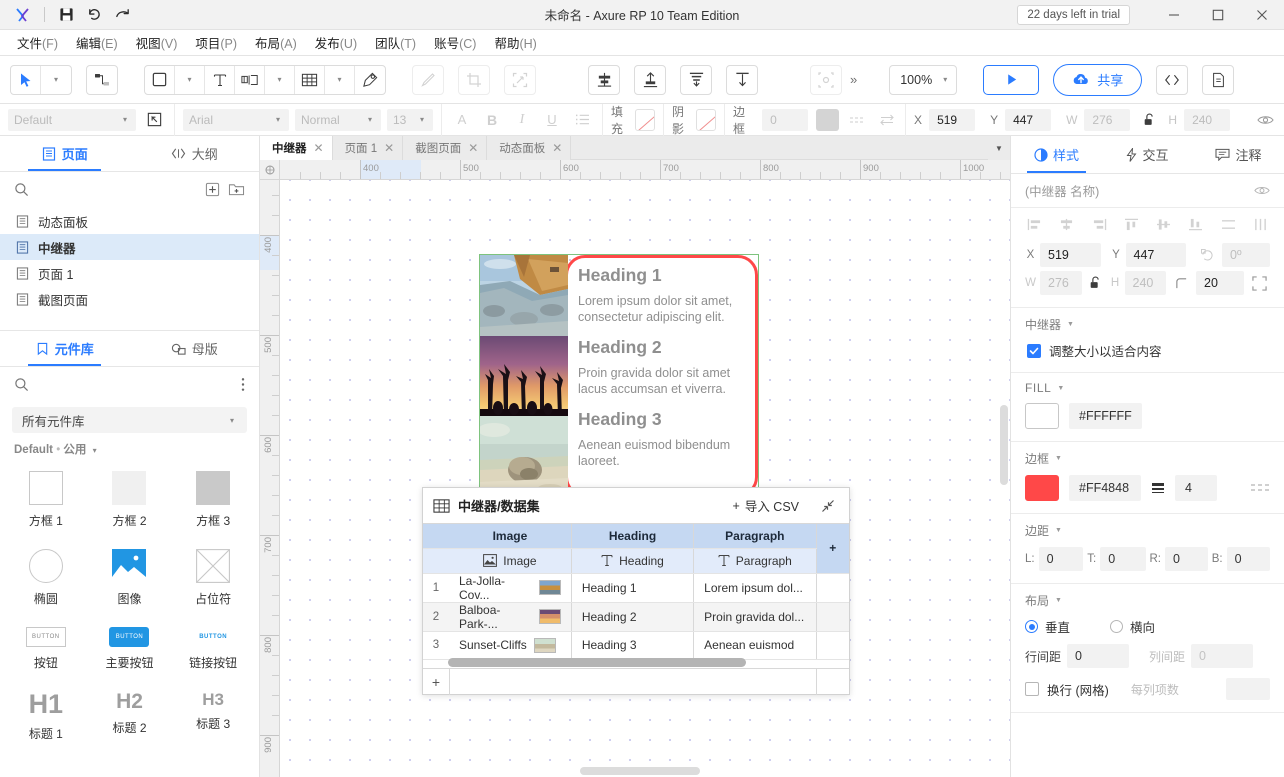  I want to click on corner-sides-icon, so click(1259, 283).